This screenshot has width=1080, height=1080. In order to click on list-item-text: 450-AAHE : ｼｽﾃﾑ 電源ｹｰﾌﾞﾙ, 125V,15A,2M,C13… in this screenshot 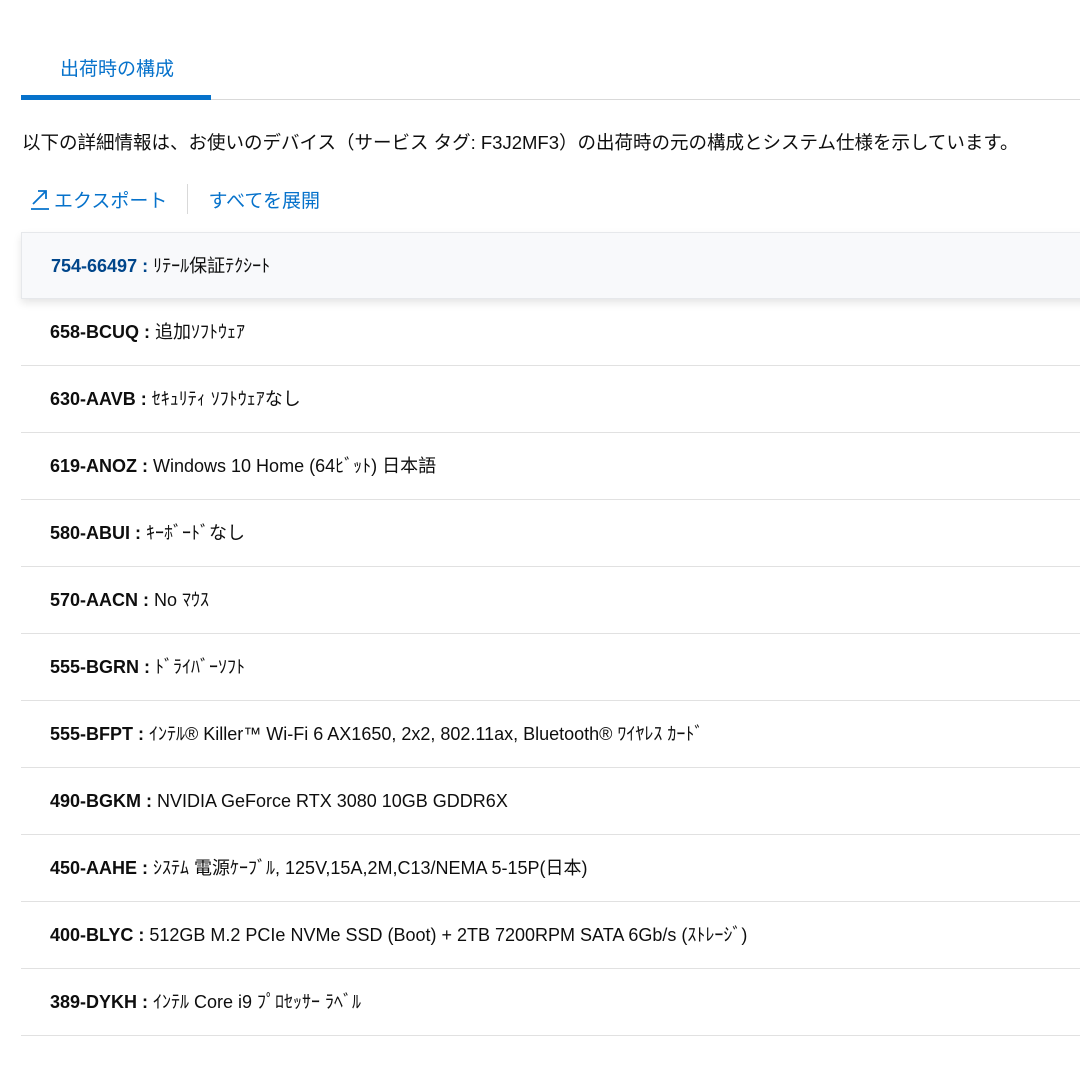, I will do `click(319, 868)`.